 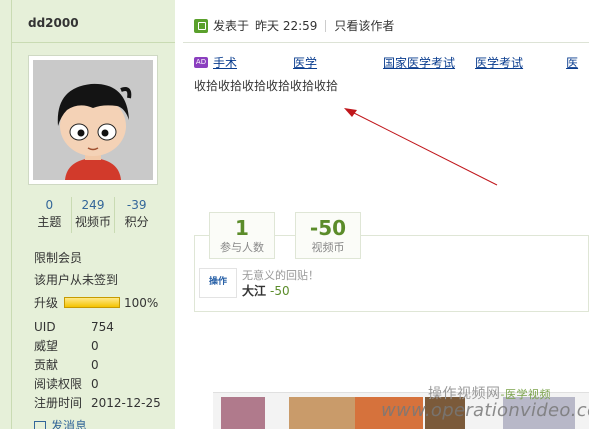 What do you see at coordinates (46, 303) in the screenshot?
I see `upgrade-label: 升级` at bounding box center [46, 303].